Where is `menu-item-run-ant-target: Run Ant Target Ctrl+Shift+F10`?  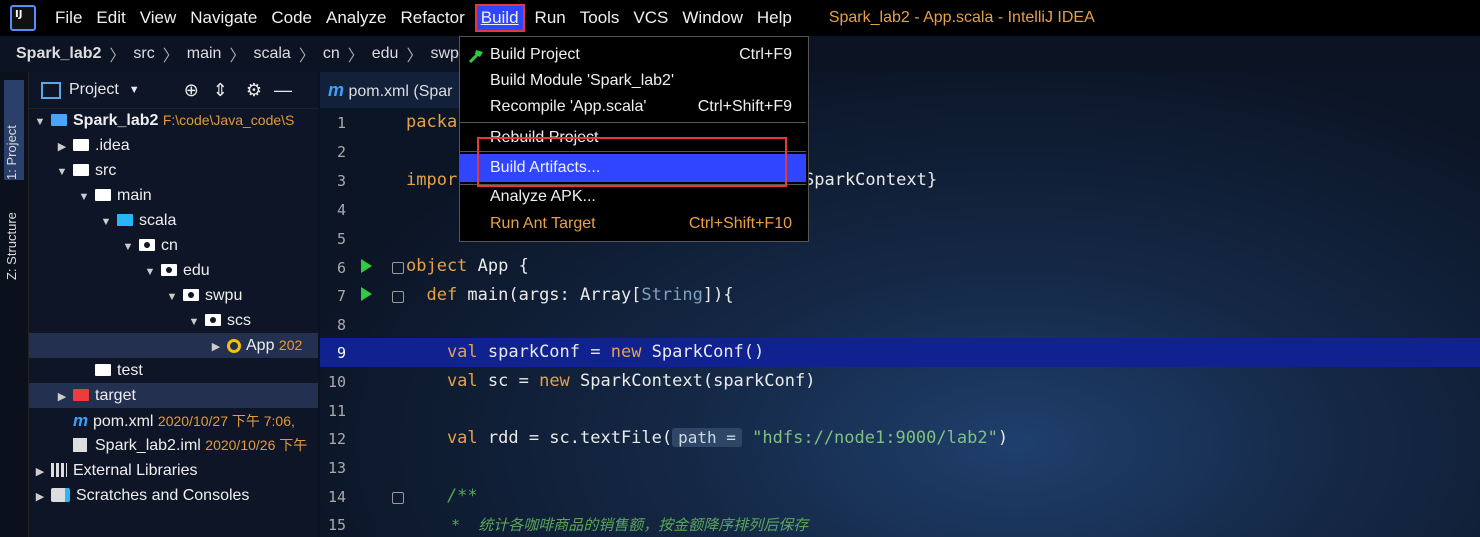 menu-item-run-ant-target: Run Ant Target Ctrl+Shift+F10 is located at coordinates (633, 224).